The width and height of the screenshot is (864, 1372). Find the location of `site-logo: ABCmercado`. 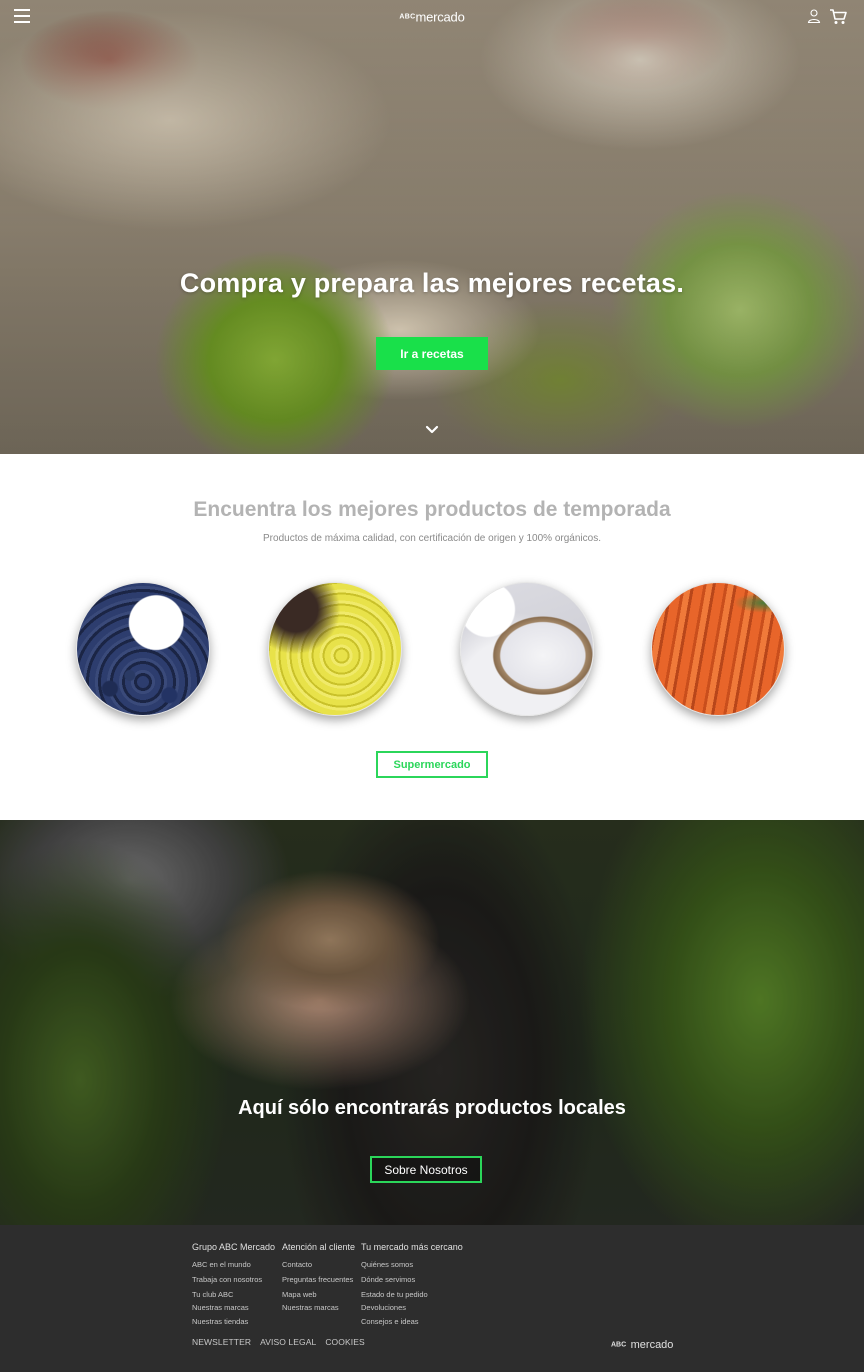

site-logo: ABCmercado is located at coordinates (432, 17).